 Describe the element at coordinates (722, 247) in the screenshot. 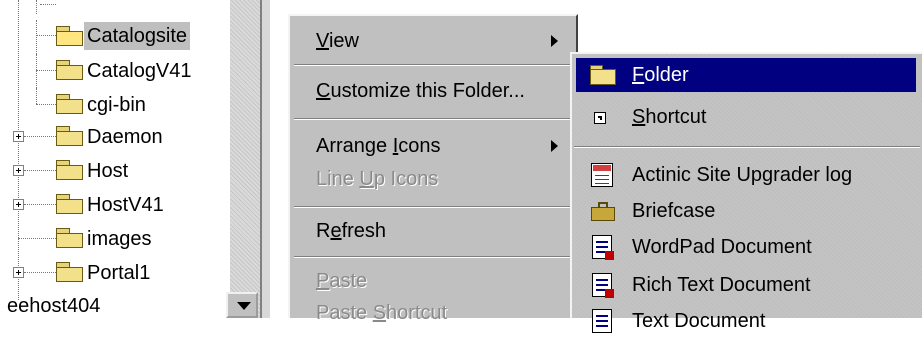

I see `submenu-item-label: WordPad Document` at that location.